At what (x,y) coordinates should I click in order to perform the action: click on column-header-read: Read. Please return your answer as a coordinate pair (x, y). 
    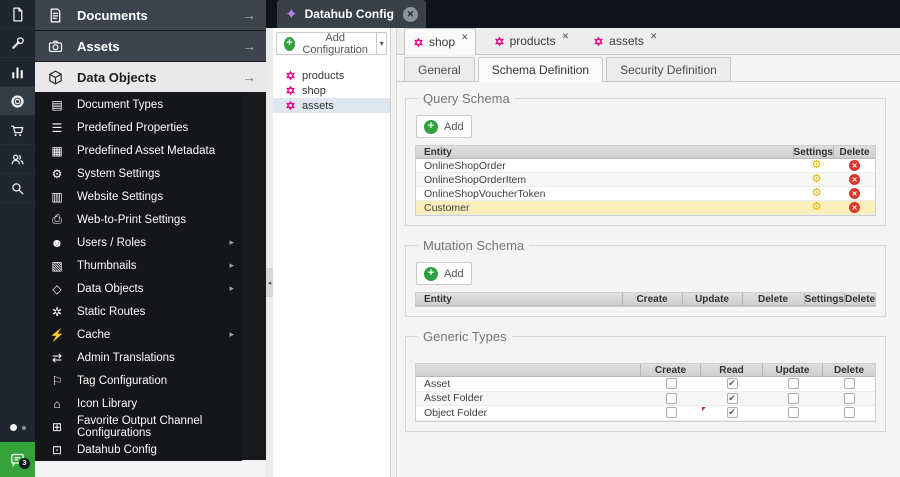
    Looking at the image, I should click on (732, 370).